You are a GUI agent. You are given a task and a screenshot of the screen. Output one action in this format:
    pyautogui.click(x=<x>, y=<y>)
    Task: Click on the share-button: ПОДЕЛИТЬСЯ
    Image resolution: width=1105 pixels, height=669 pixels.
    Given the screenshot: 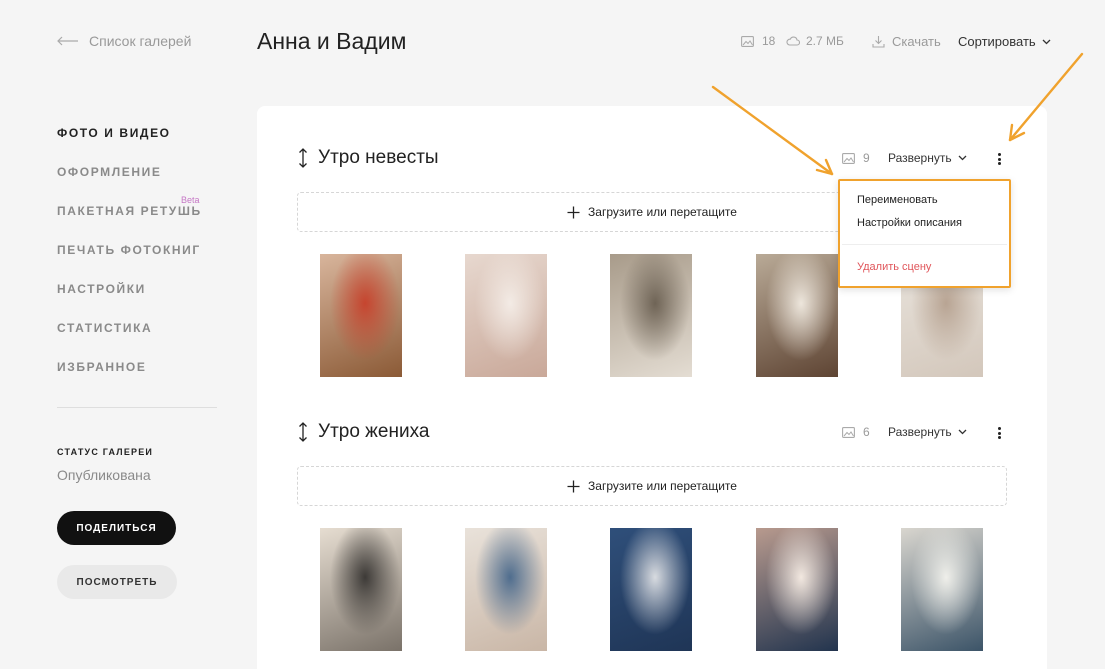 What is the action you would take?
    pyautogui.click(x=116, y=528)
    